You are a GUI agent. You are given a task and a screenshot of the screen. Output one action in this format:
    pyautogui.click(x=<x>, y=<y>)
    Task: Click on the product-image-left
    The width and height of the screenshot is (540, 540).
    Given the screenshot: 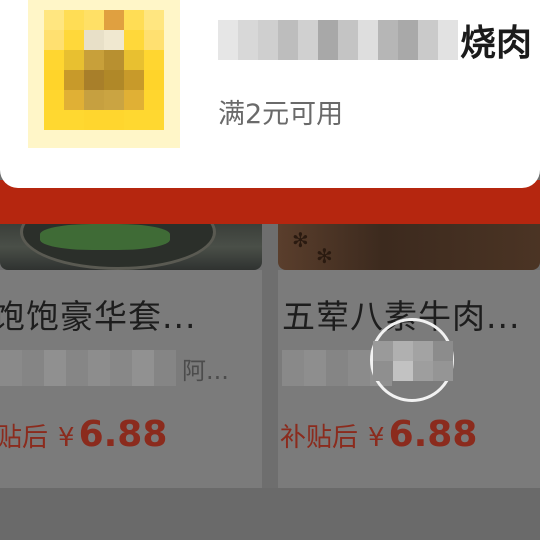 What is the action you would take?
    pyautogui.click(x=131, y=247)
    